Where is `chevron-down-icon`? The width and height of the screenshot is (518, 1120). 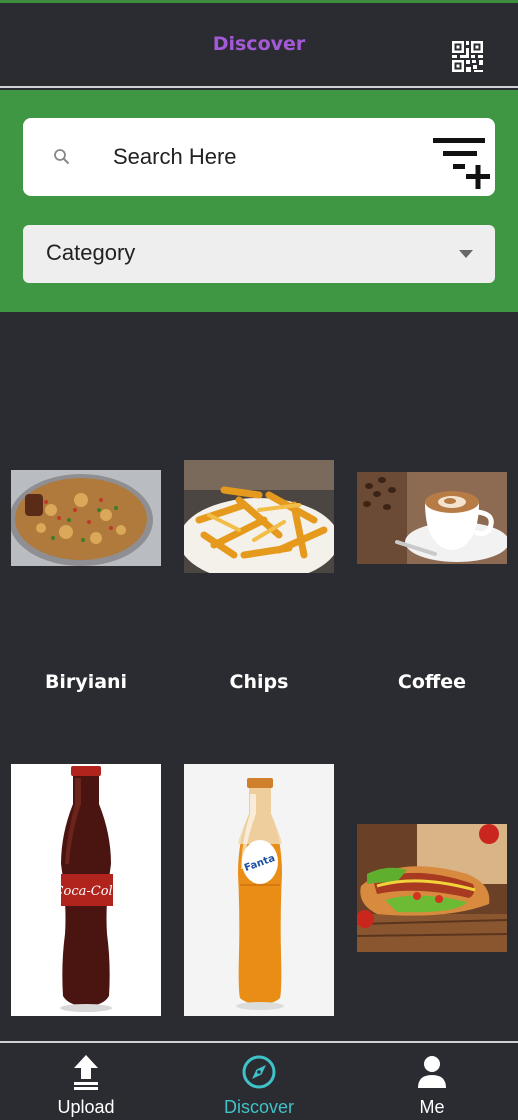
chevron-down-icon is located at coordinates (466, 254).